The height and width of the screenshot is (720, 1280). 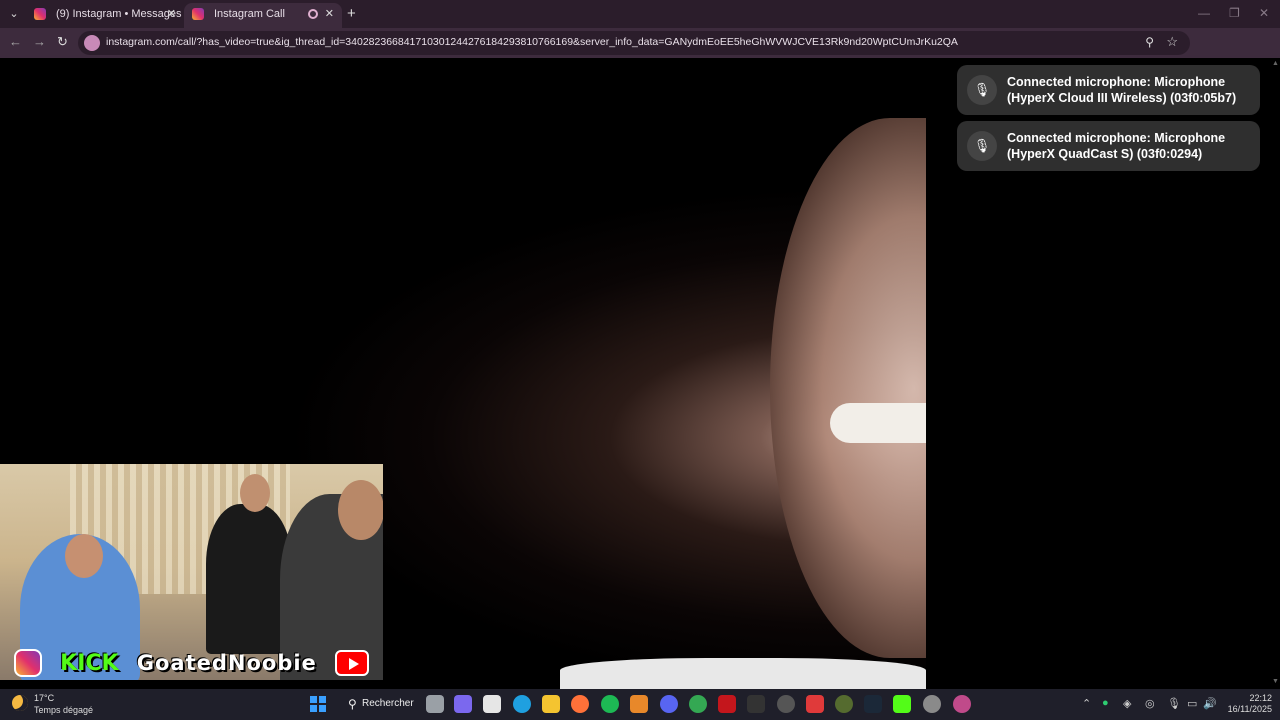 I want to click on taskbar-search: Rechercher, so click(x=380, y=704).